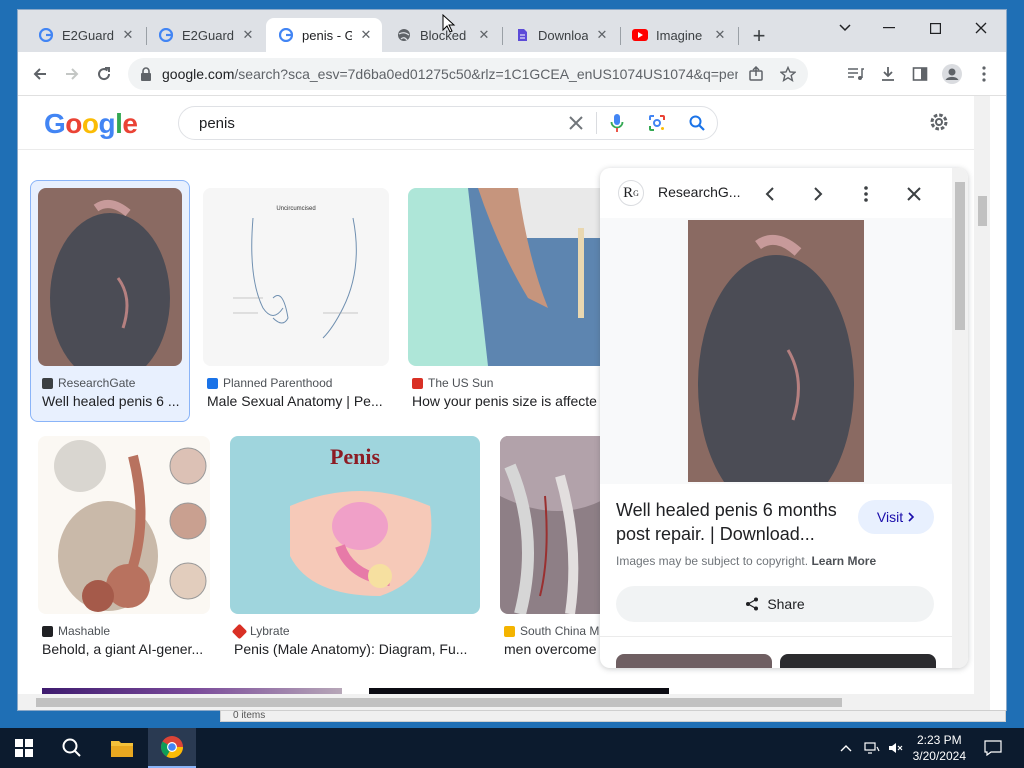  I want to click on horizontal-scrollbar, so click(504, 702).